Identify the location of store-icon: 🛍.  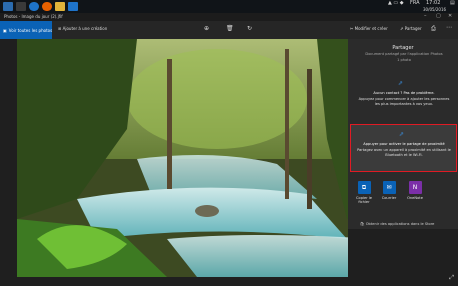
(362, 224).